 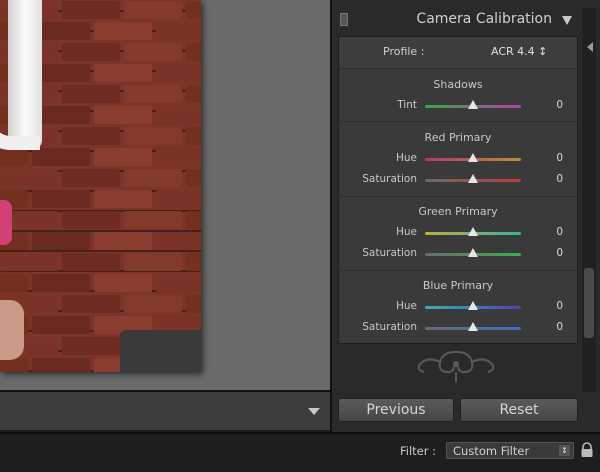 I want to click on profile-select: ACR 4.4 ↕, so click(x=519, y=51).